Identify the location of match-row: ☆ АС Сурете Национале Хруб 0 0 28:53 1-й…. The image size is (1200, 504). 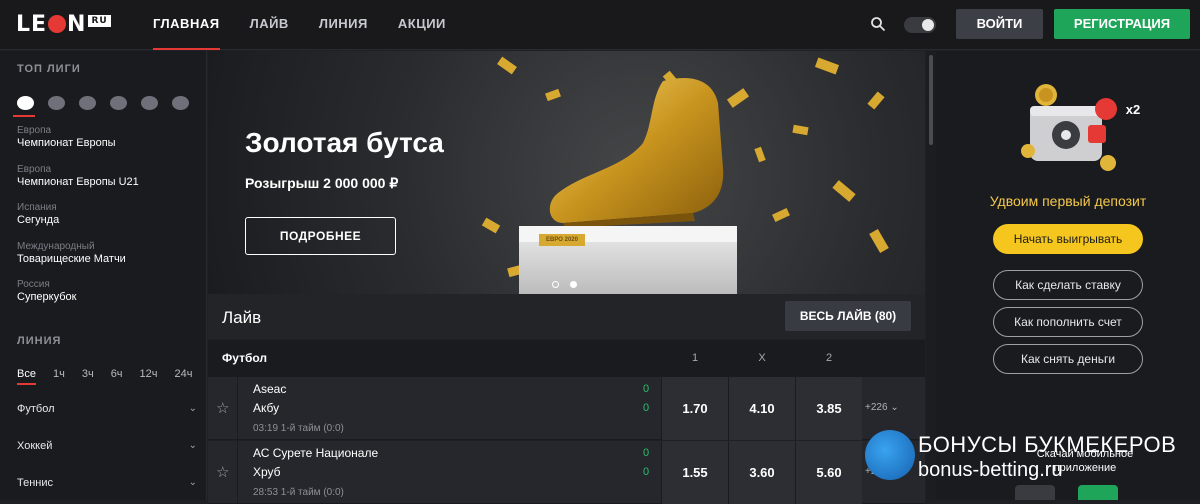
(566, 472).